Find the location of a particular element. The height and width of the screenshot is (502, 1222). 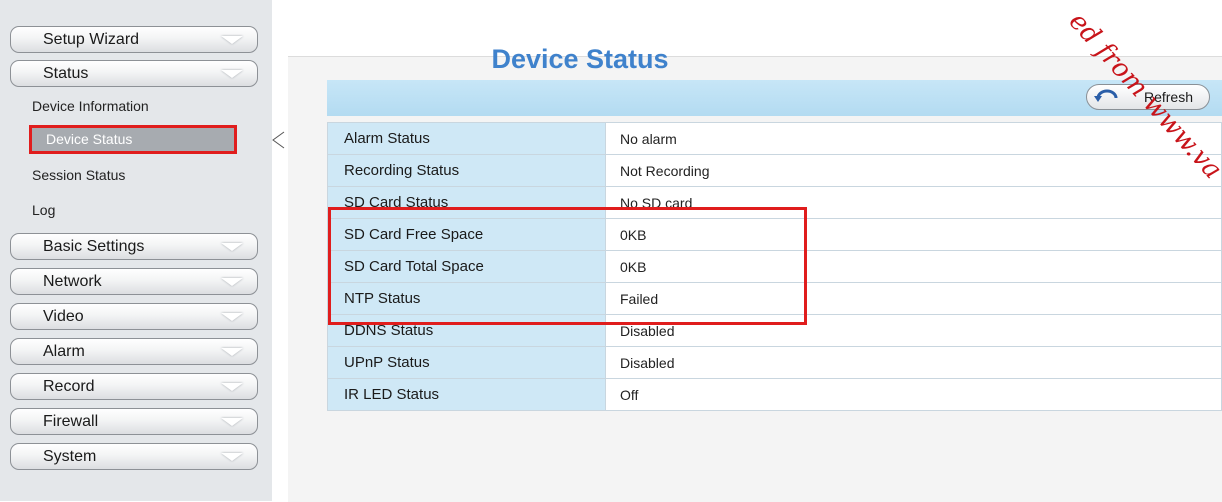

menu-video: Video is located at coordinates (134, 316).